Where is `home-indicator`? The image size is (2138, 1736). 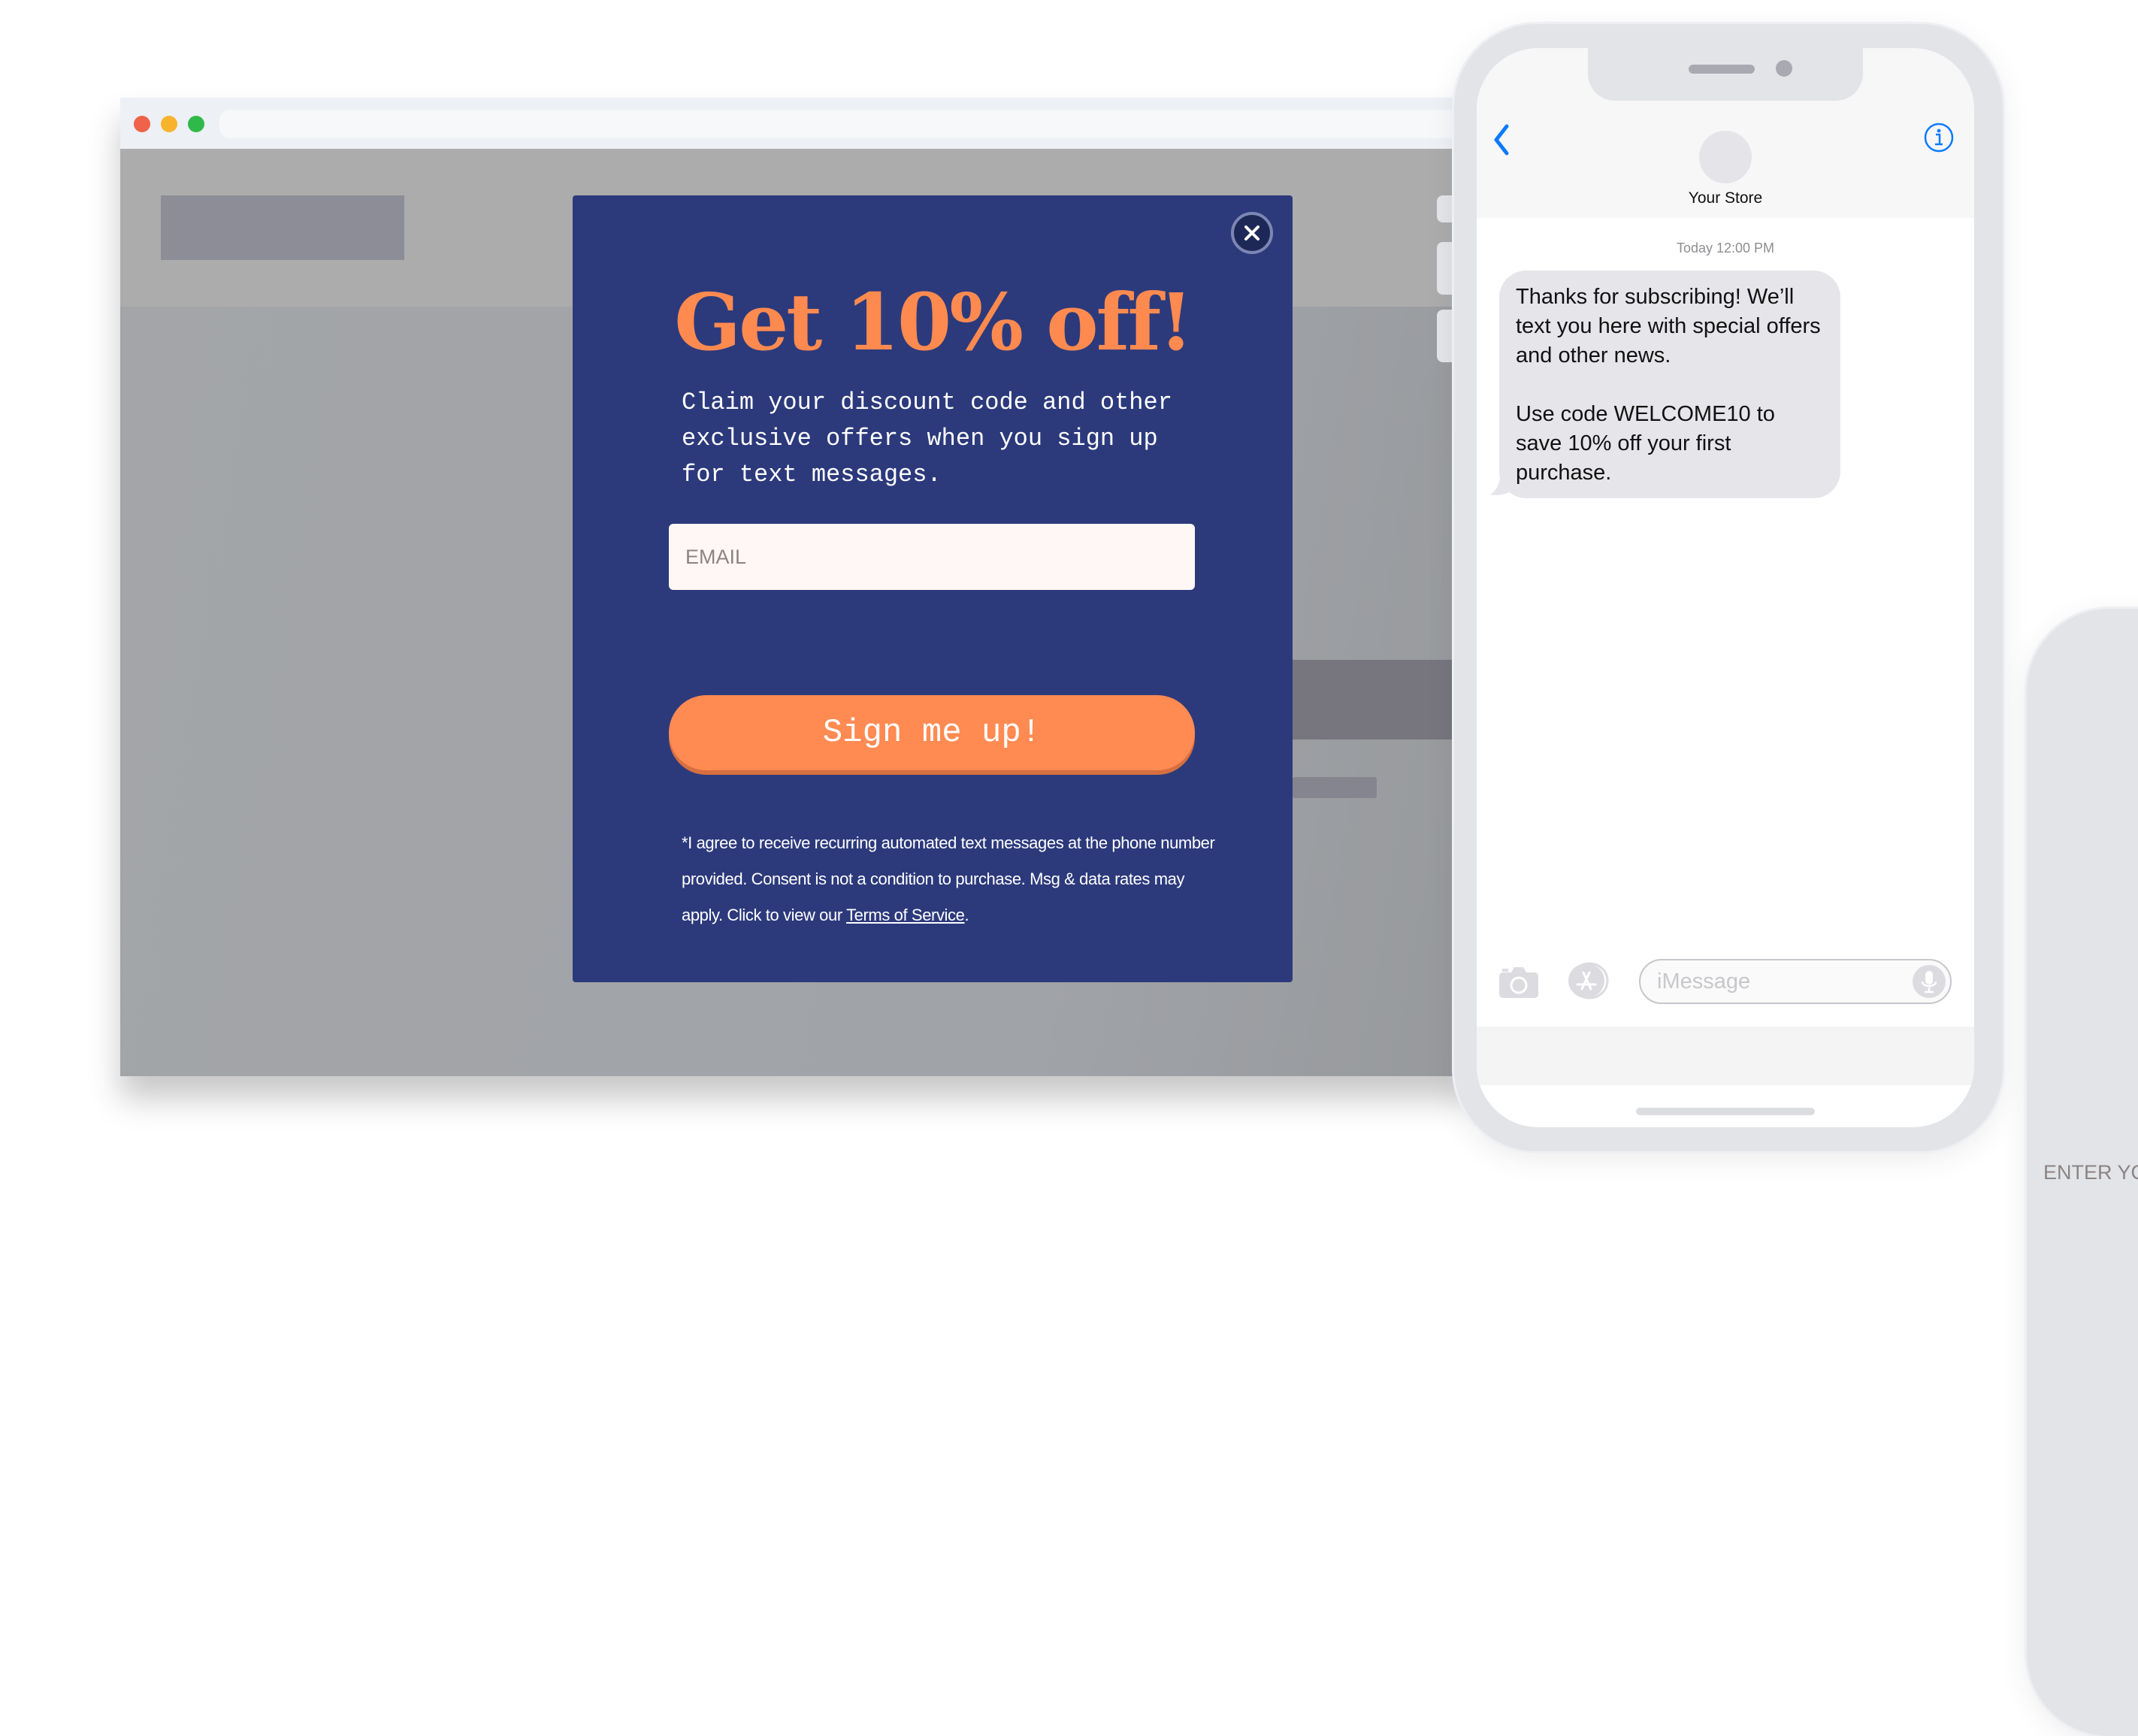
home-indicator is located at coordinates (1726, 1111).